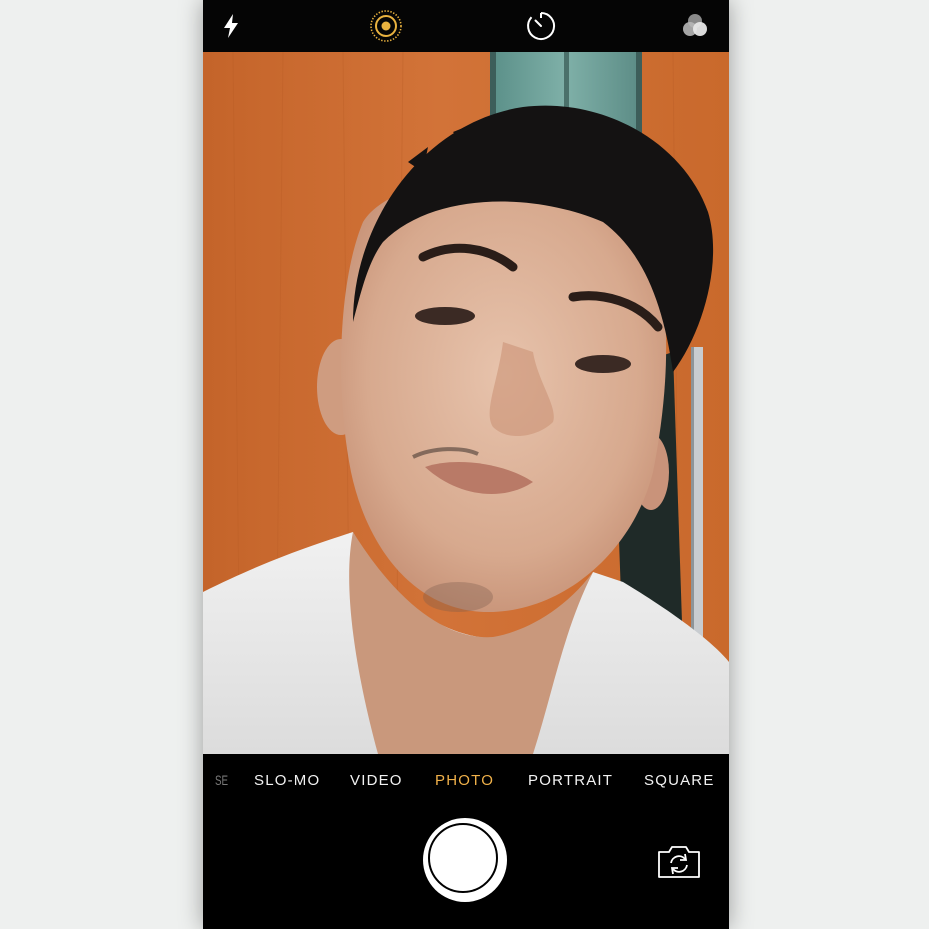 The height and width of the screenshot is (929, 929). I want to click on timer-button, so click(541, 26).